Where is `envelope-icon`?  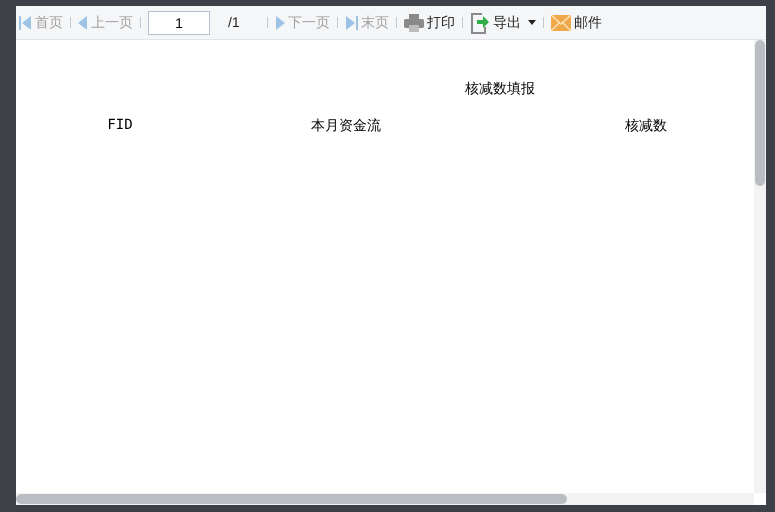
envelope-icon is located at coordinates (561, 22).